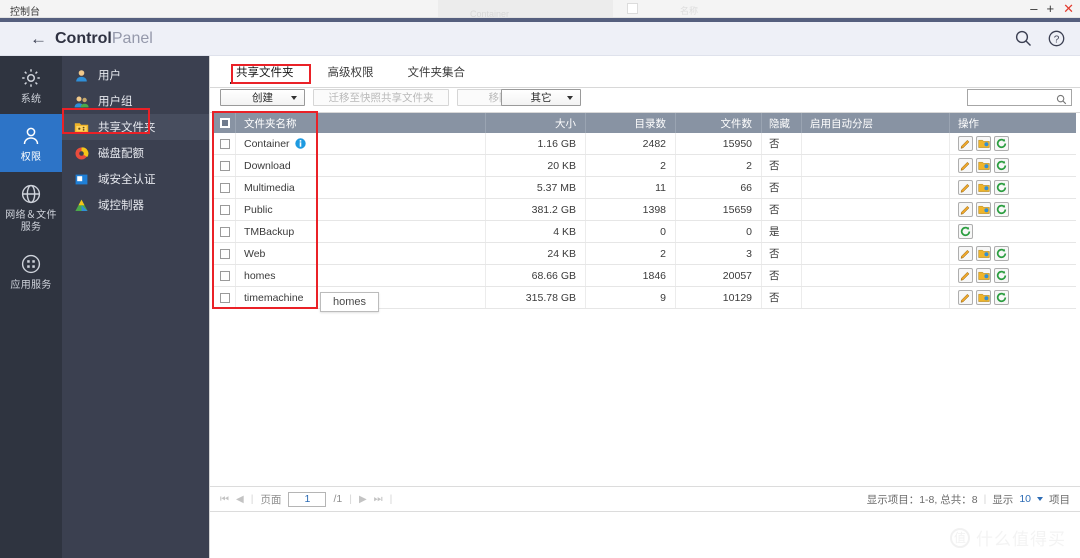 The height and width of the screenshot is (558, 1080). Describe the element at coordinates (135, 179) in the screenshot. I see `sidebar-item-domain-security: 域安全认证` at that location.